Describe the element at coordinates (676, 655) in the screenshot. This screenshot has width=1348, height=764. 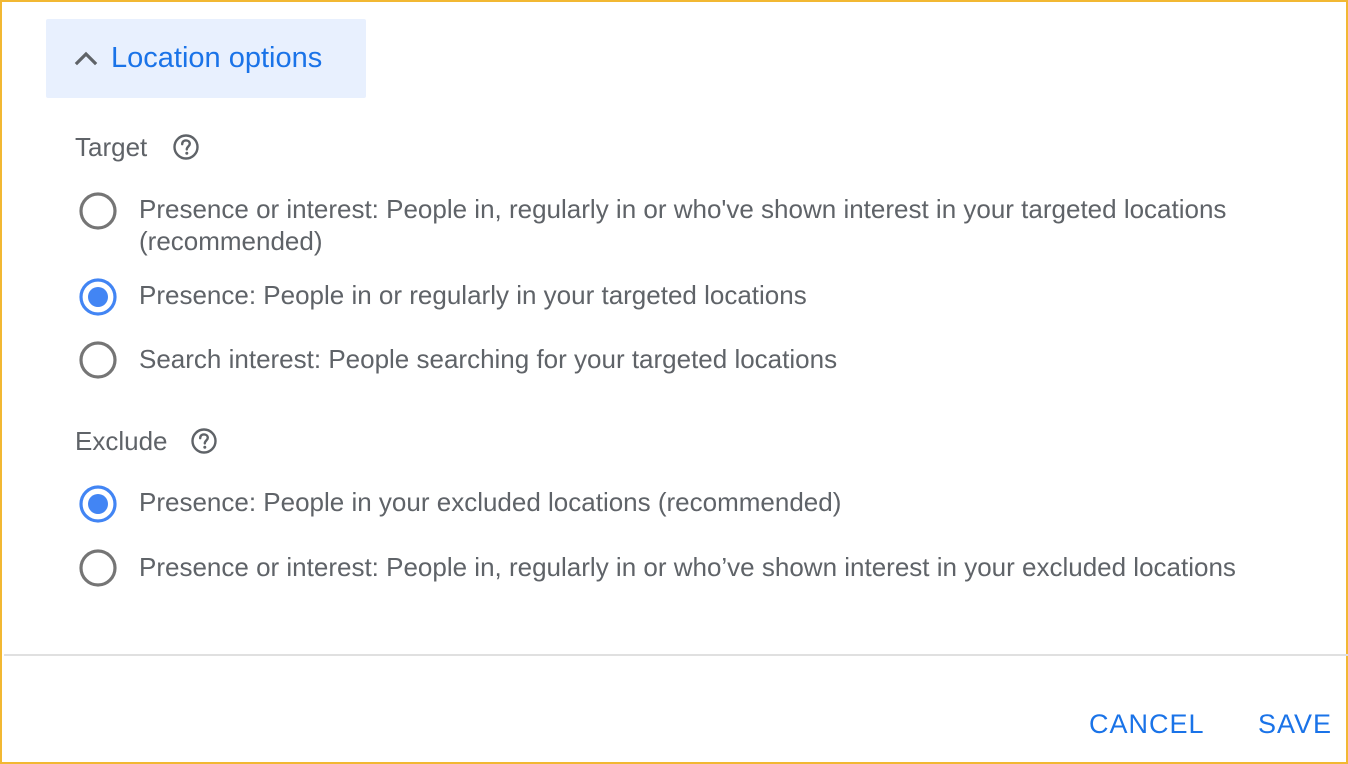
I see `divider` at that location.